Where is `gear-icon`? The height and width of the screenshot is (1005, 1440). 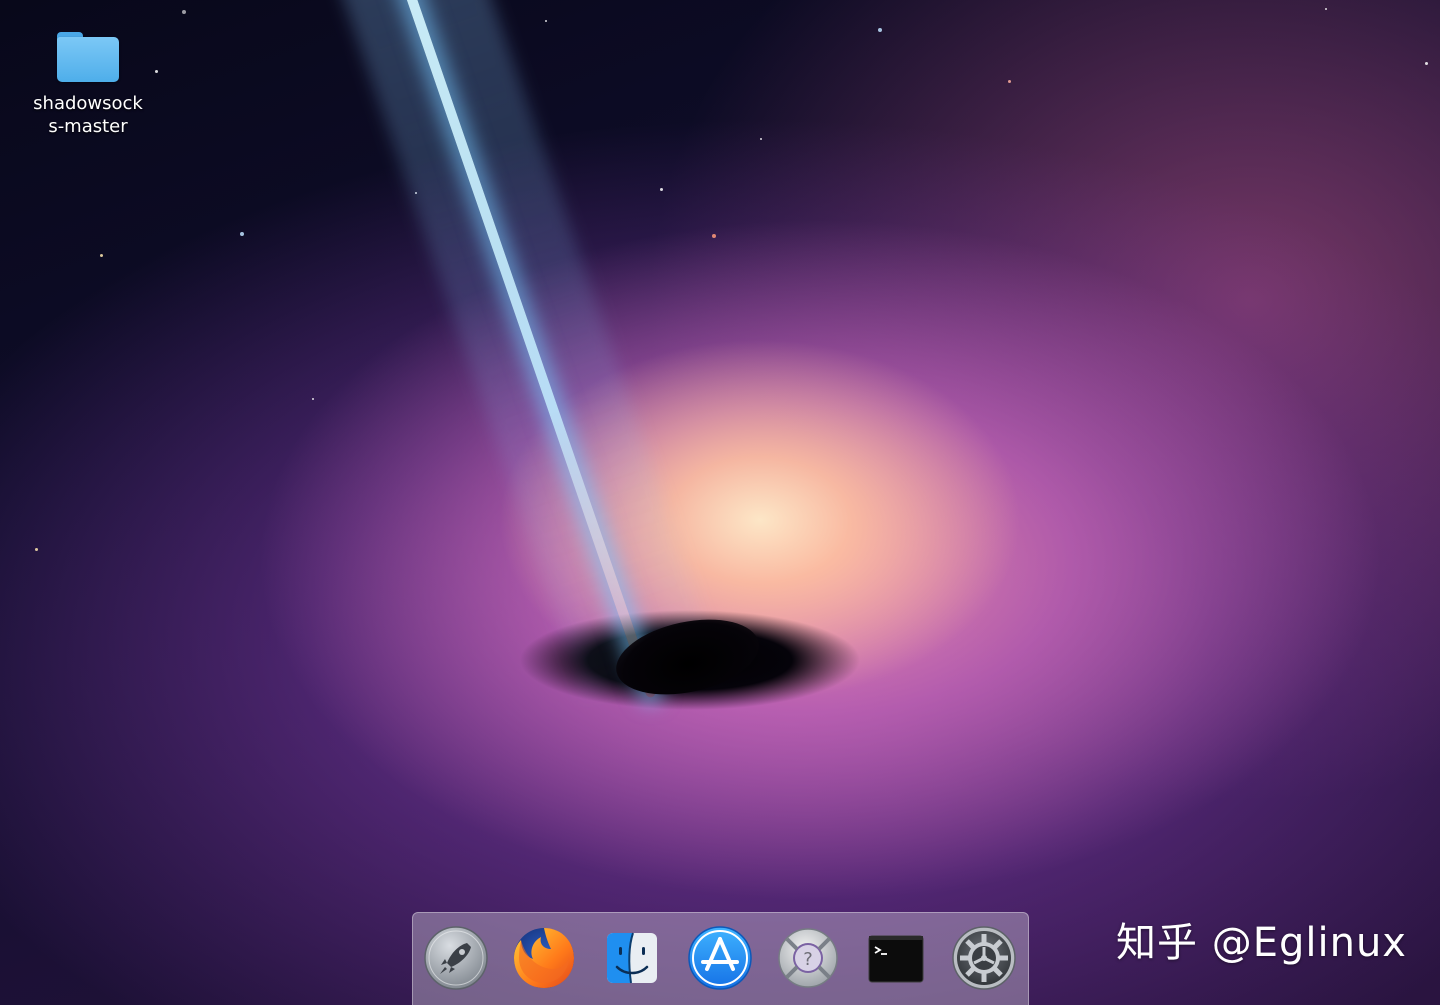
gear-icon is located at coordinates (984, 958).